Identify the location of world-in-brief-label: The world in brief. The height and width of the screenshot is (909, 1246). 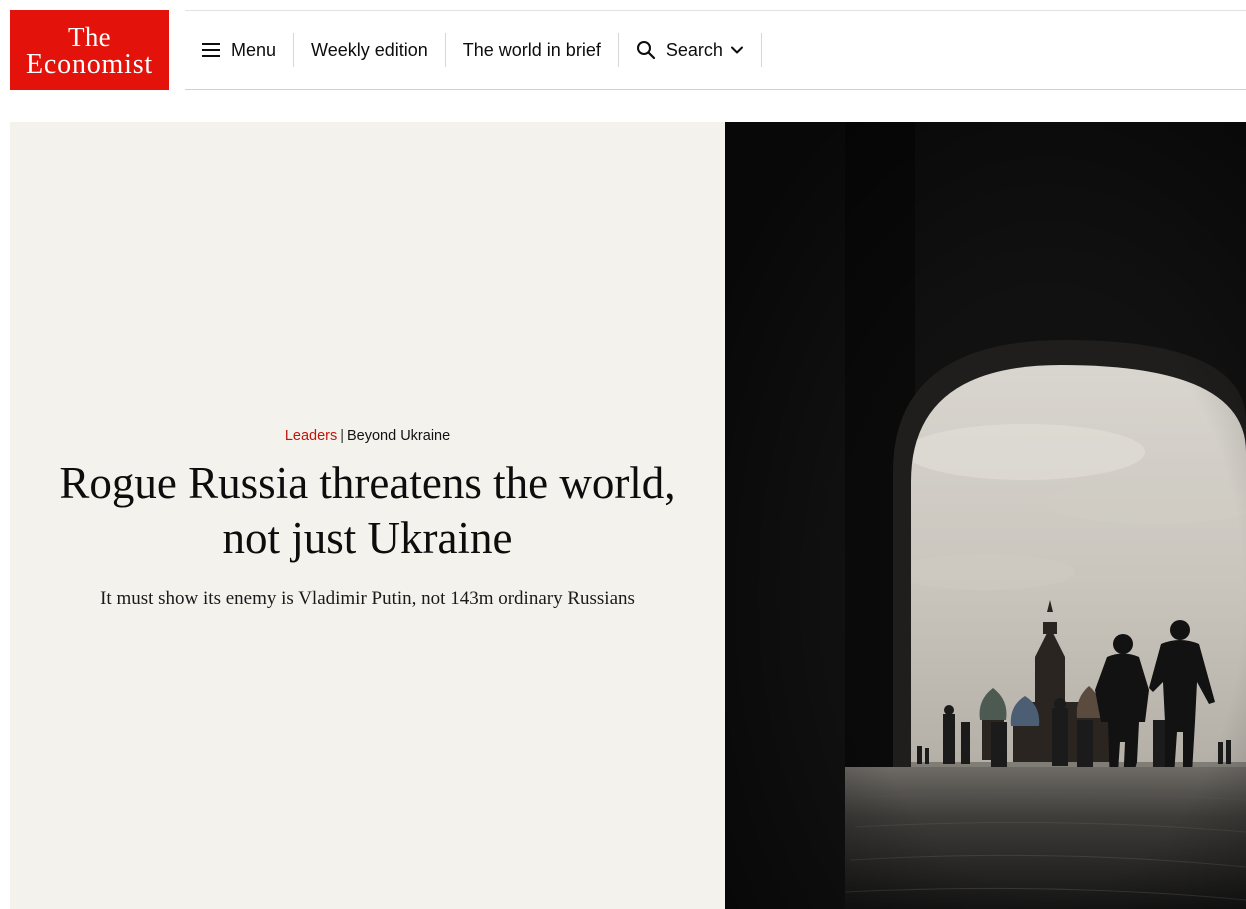
(531, 49).